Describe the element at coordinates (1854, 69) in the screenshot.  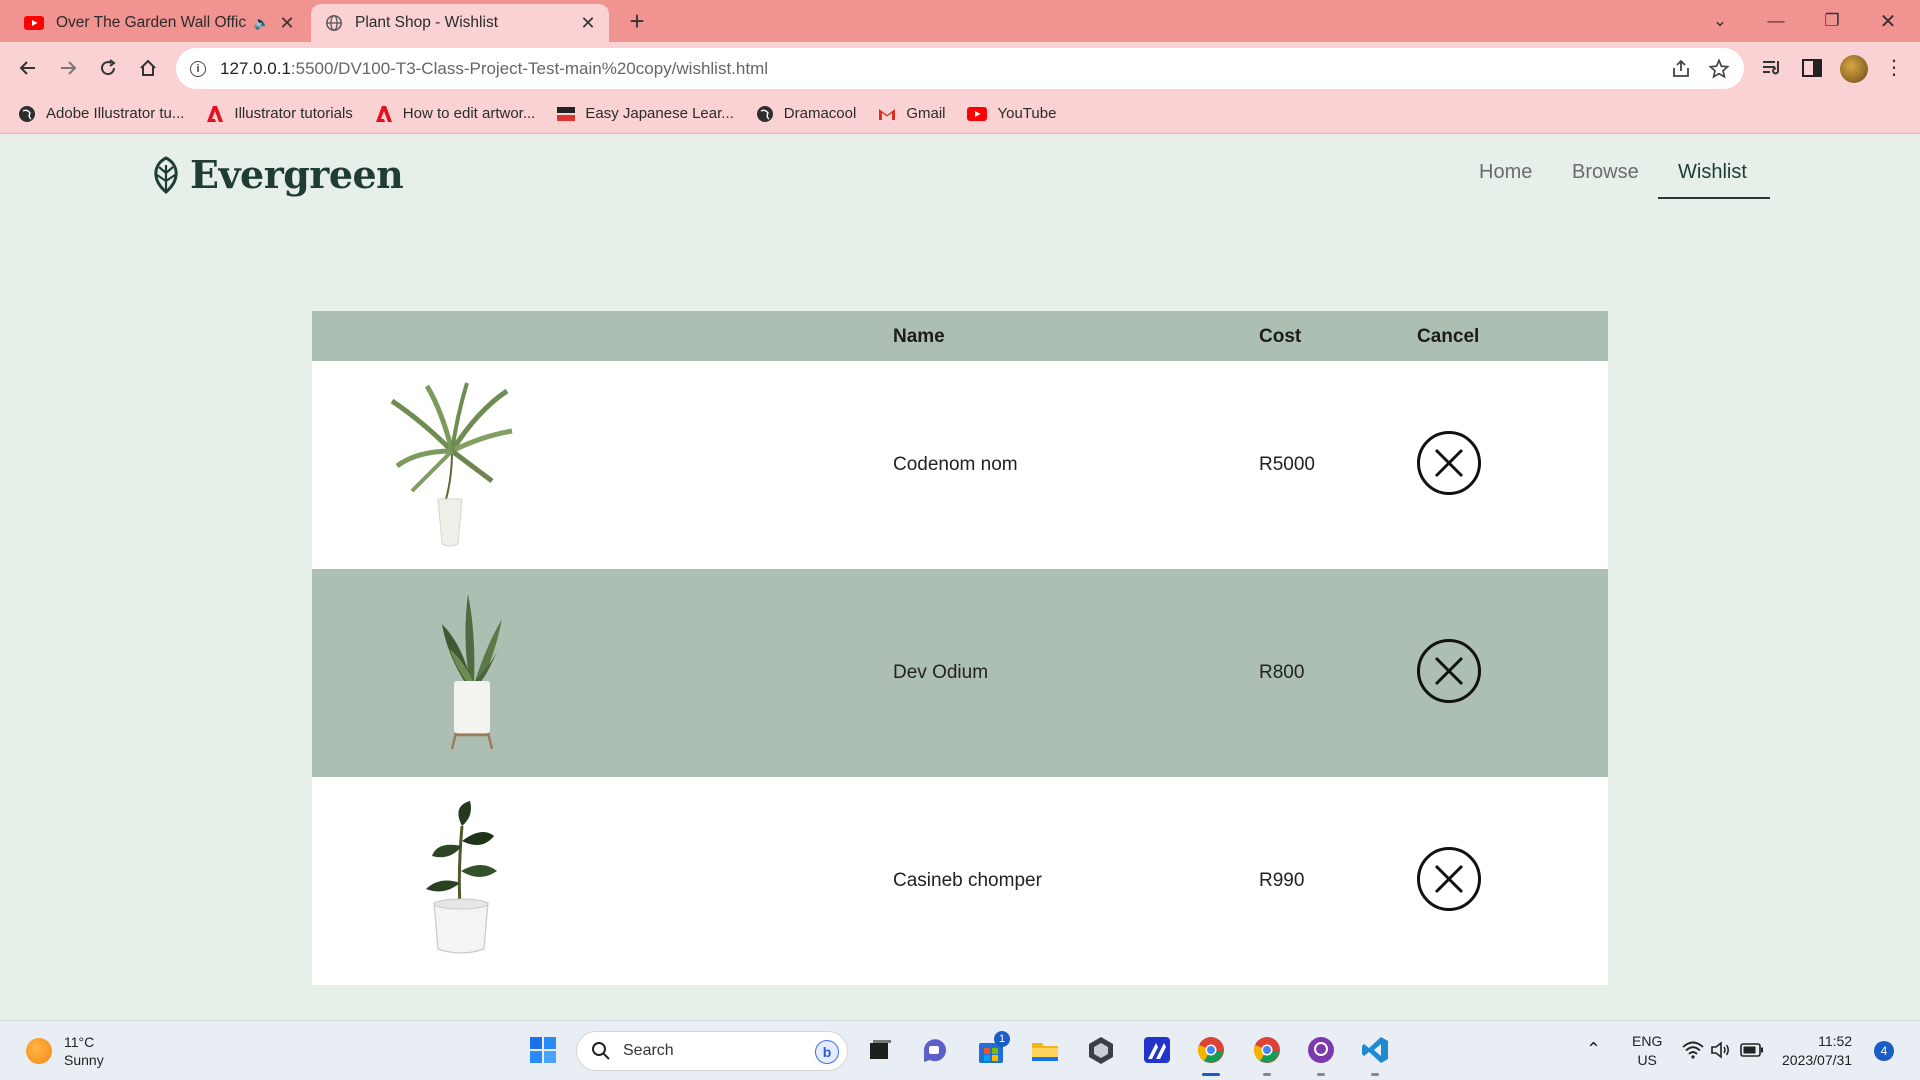
I see `profile-avatar` at that location.